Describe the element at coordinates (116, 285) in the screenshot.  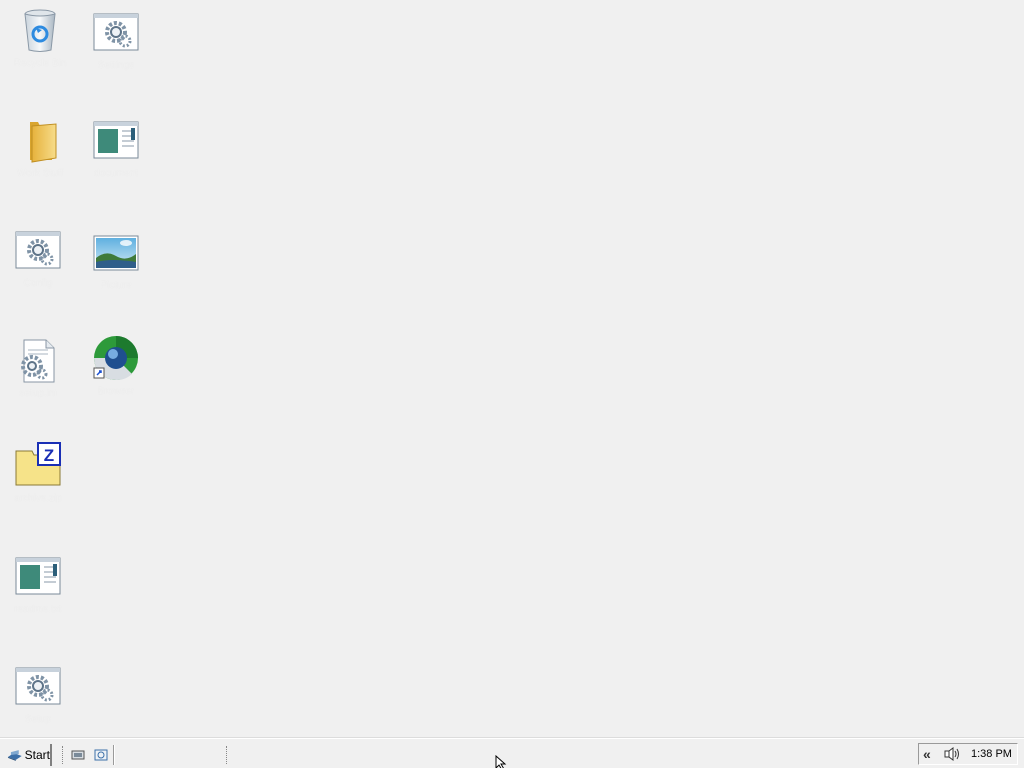
I see `image-label: Picture` at that location.